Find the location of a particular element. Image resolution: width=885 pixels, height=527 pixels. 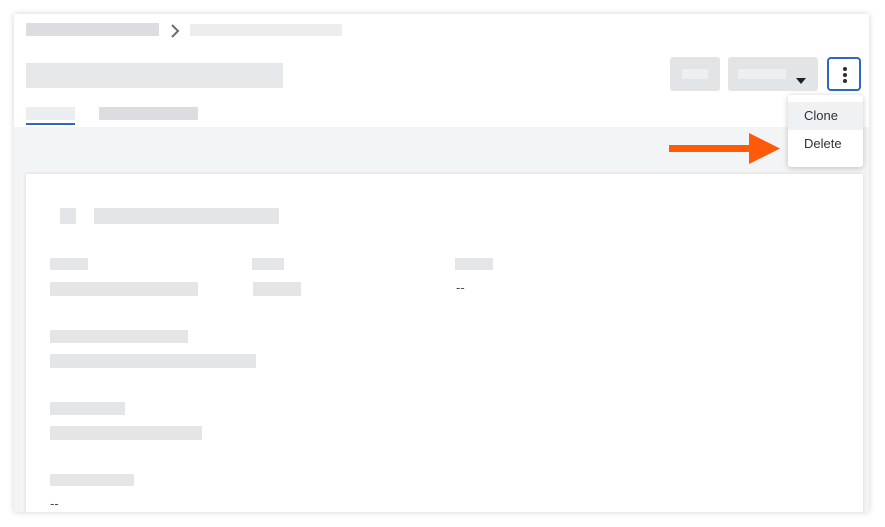

more-actions-button is located at coordinates (844, 74).